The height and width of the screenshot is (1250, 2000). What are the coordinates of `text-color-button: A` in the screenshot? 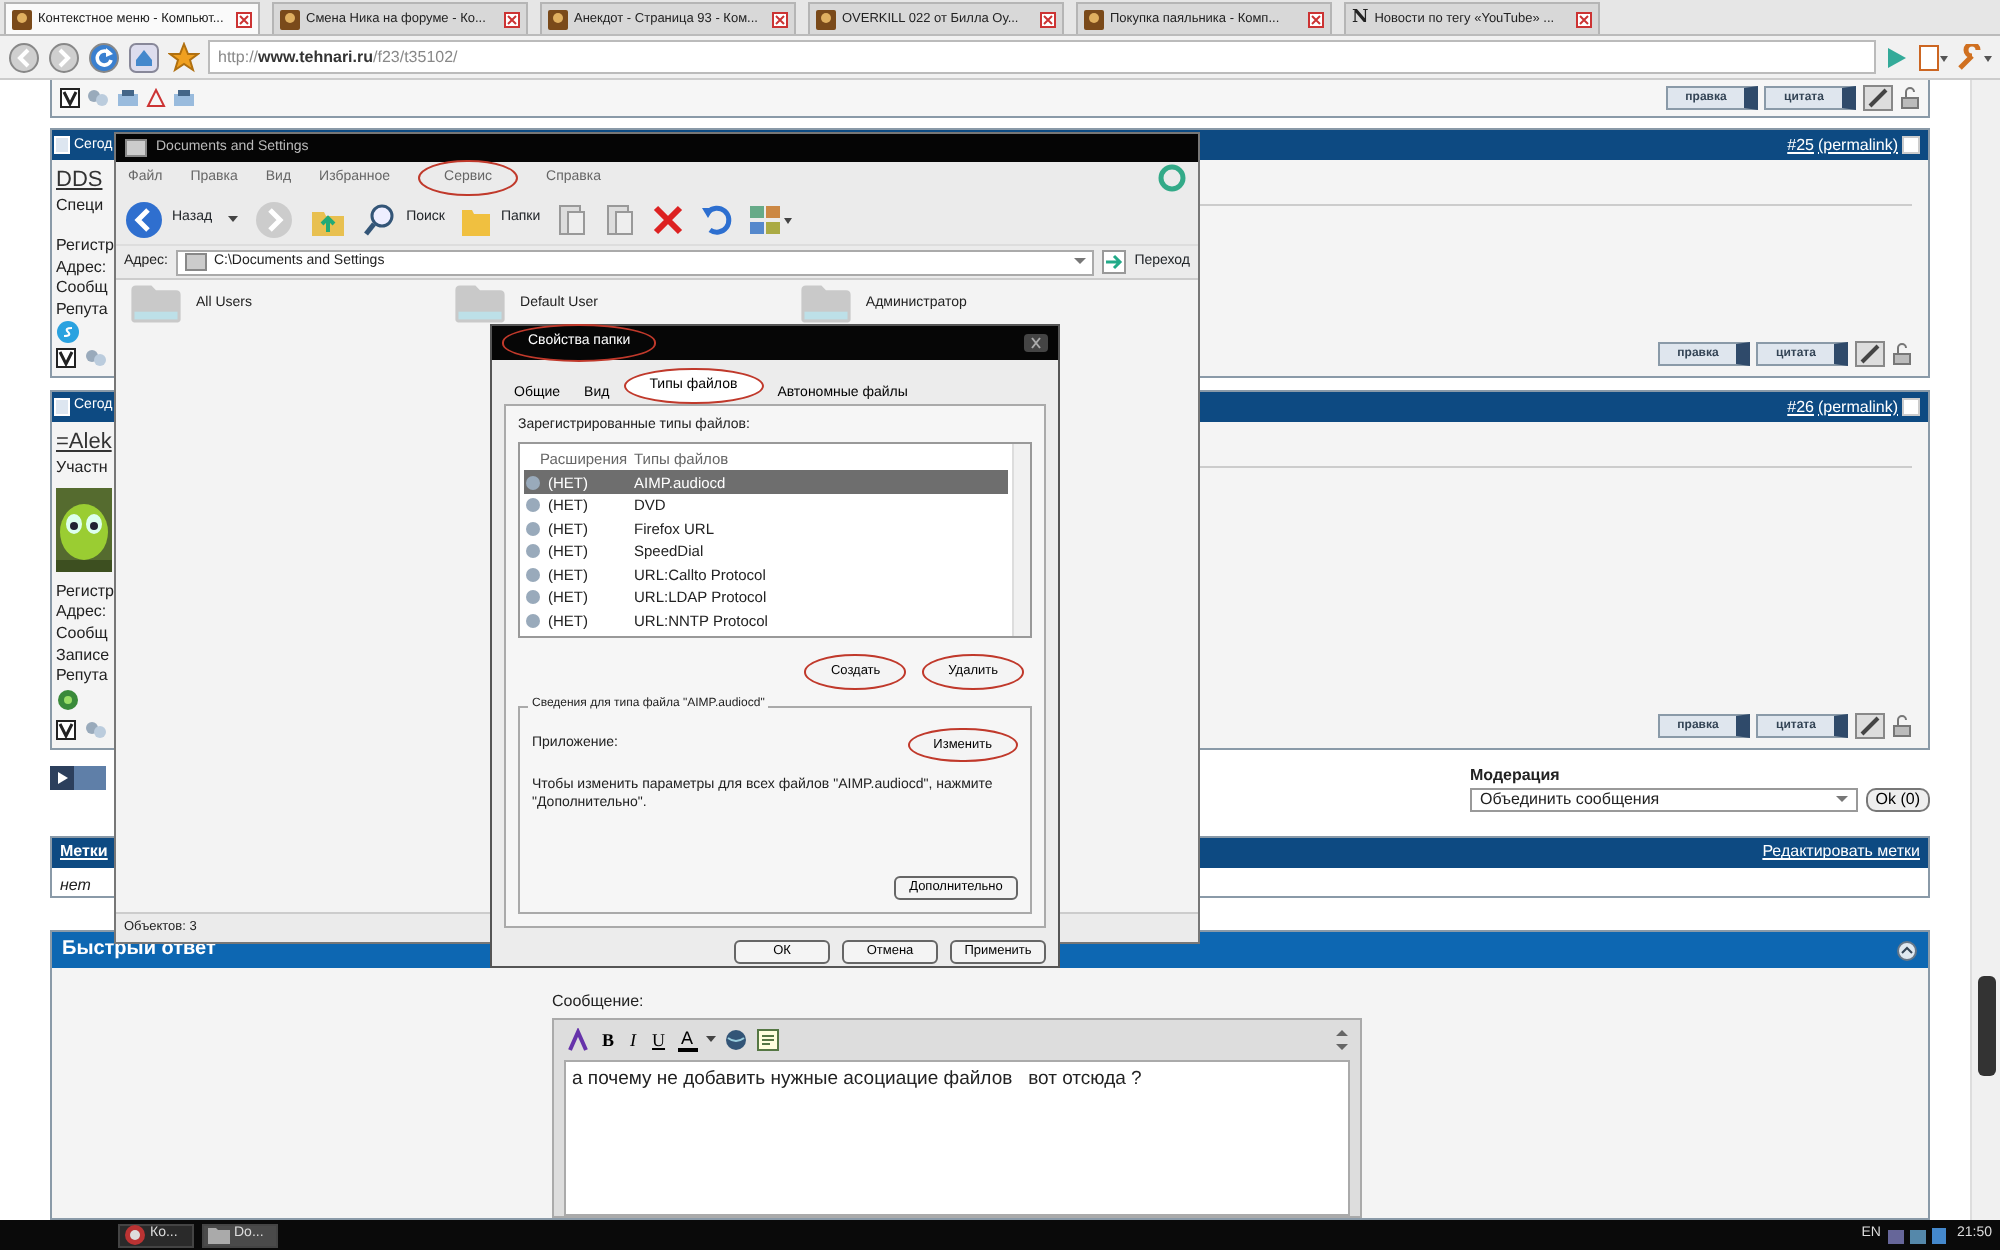 It's located at (687, 1040).